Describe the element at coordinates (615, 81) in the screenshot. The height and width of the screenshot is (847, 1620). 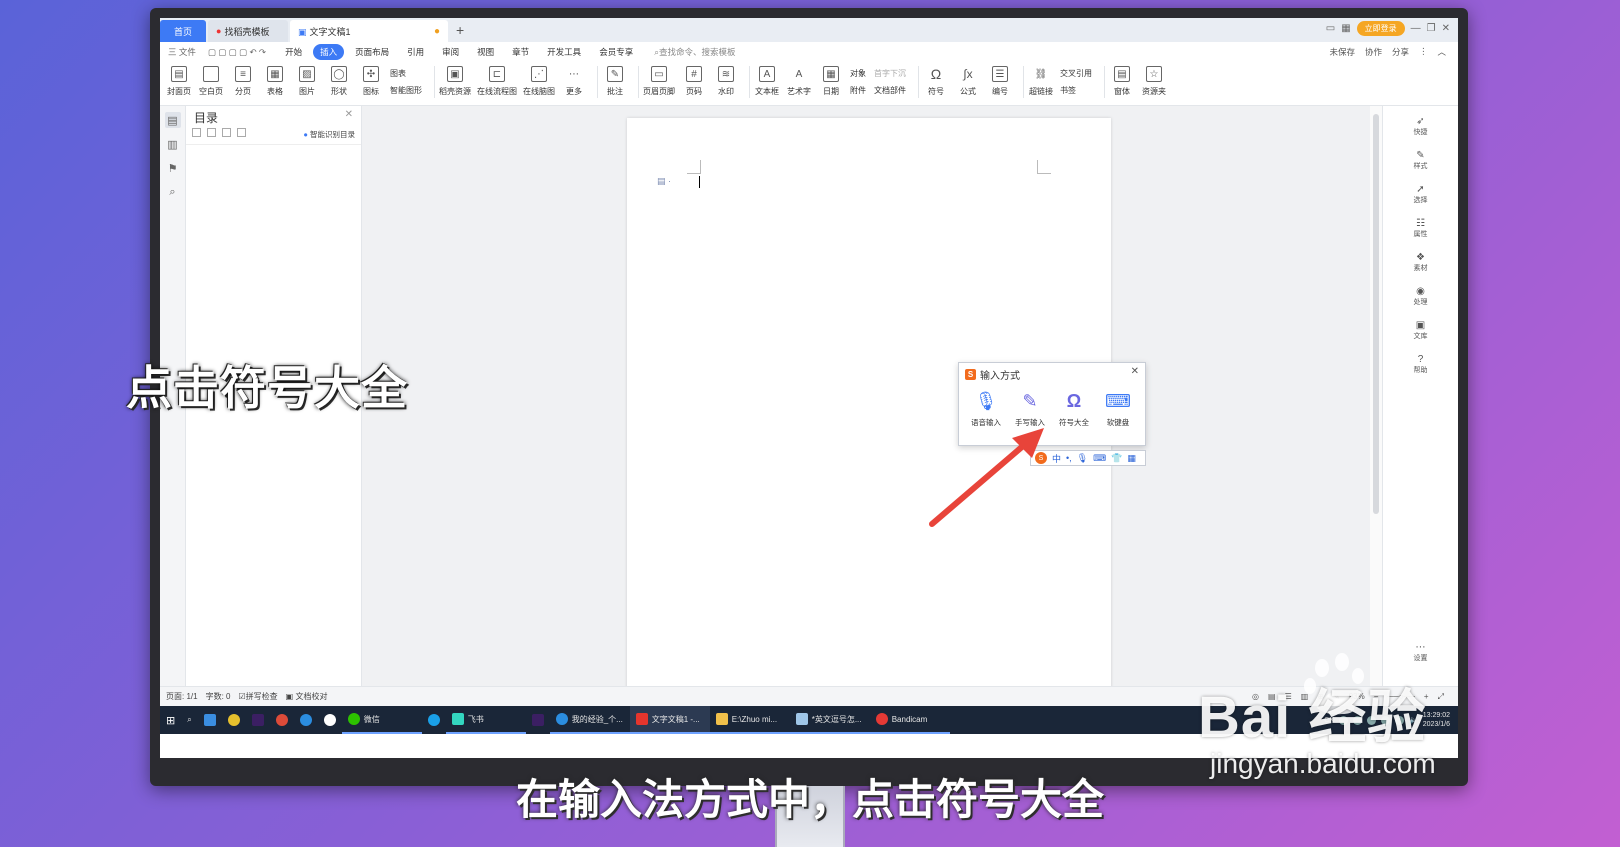
I see `ribbon-comment-button: ✎ 批注` at that location.